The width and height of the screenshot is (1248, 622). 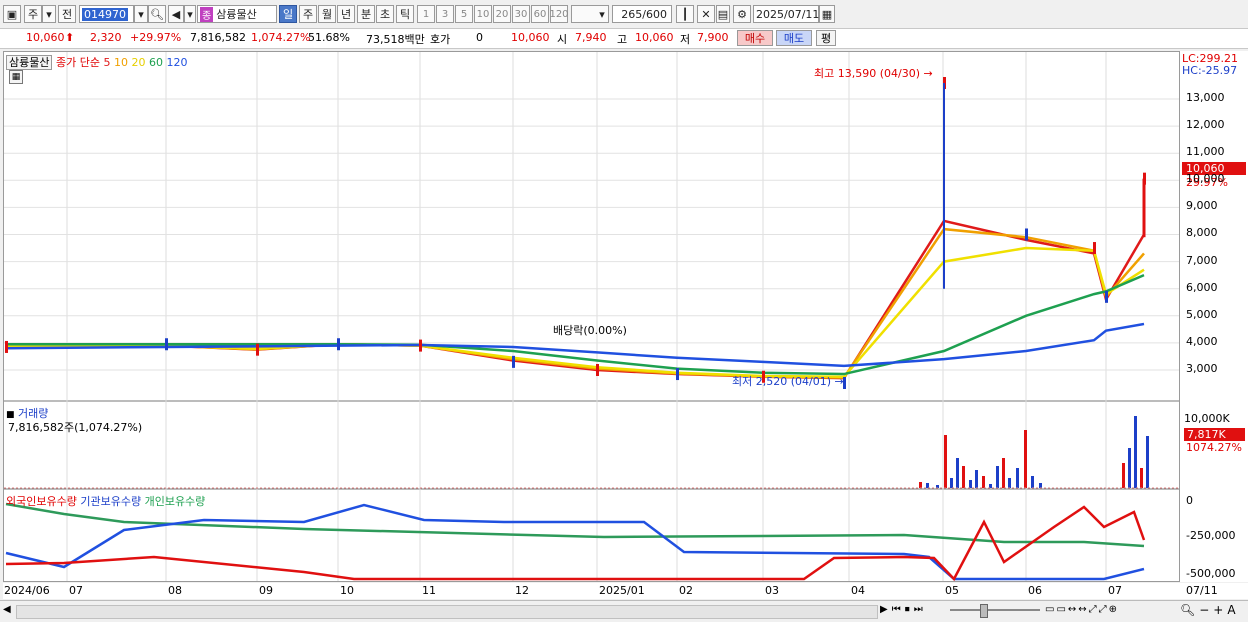 I want to click on tab-2: 월, so click(x=327, y=14).